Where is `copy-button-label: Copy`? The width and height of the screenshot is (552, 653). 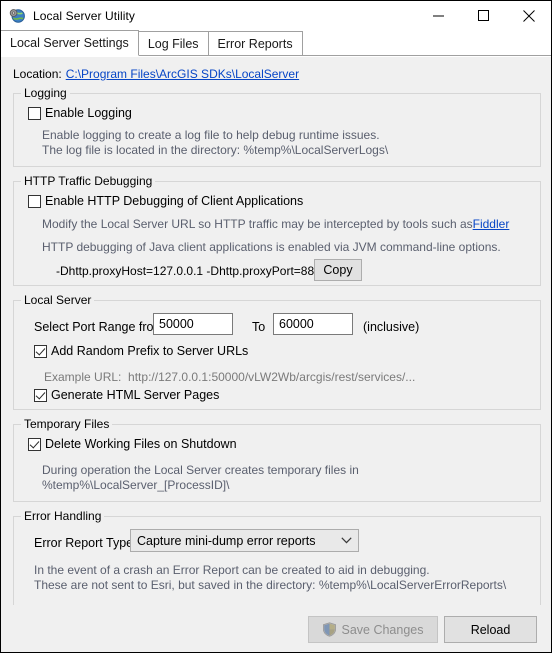
copy-button-label: Copy is located at coordinates (338, 270).